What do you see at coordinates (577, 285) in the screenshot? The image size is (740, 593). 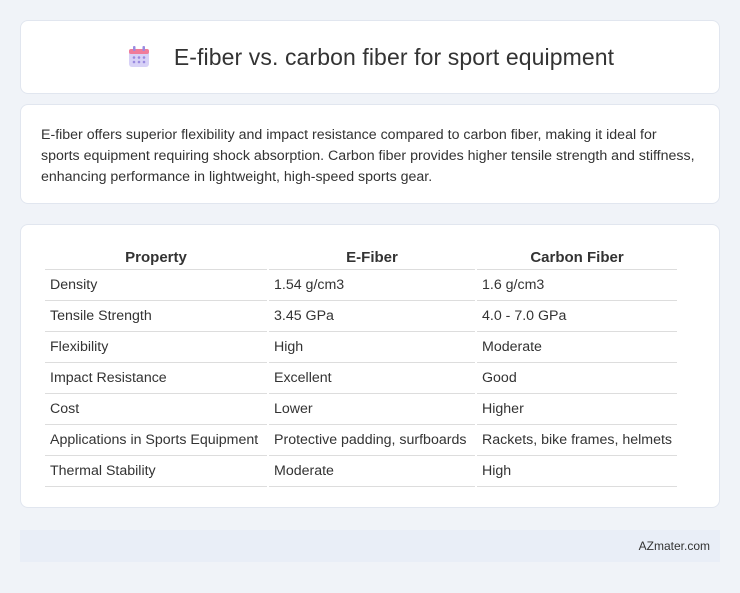 I see `carbon-fiber-cell: 1.6 g/cm3` at bounding box center [577, 285].